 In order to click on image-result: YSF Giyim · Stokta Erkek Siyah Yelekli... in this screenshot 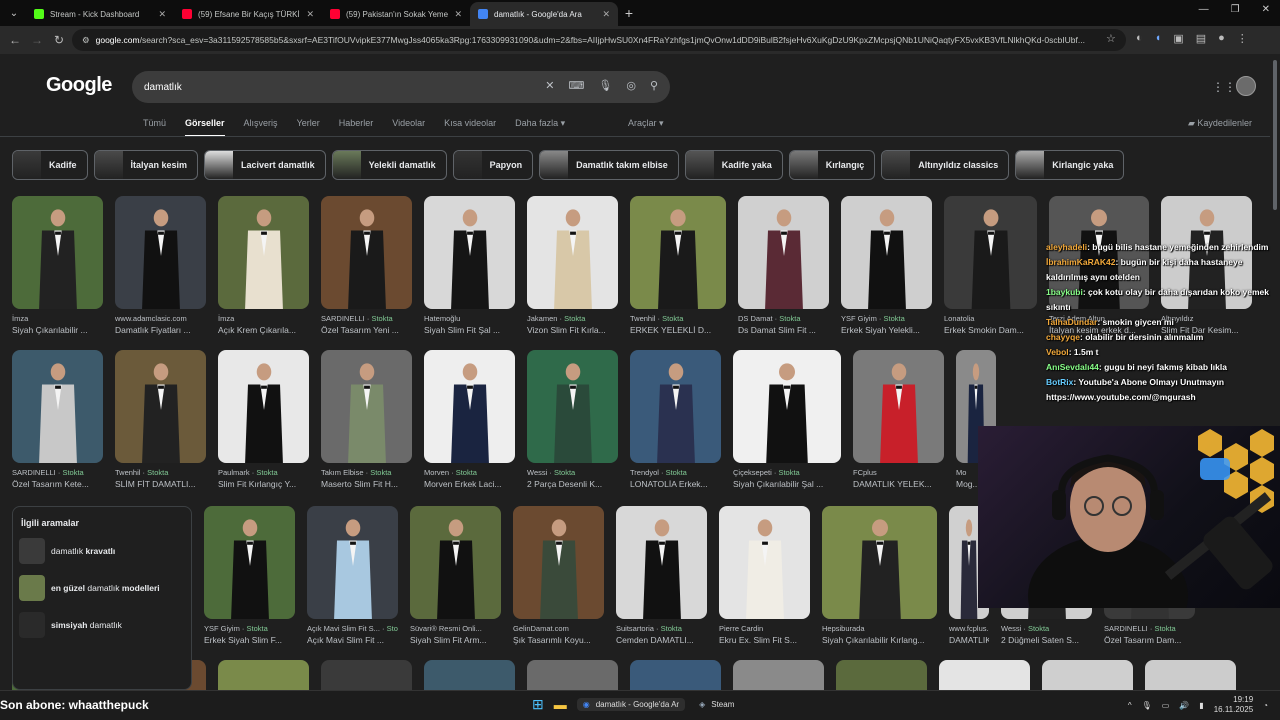, I will do `click(886, 265)`.